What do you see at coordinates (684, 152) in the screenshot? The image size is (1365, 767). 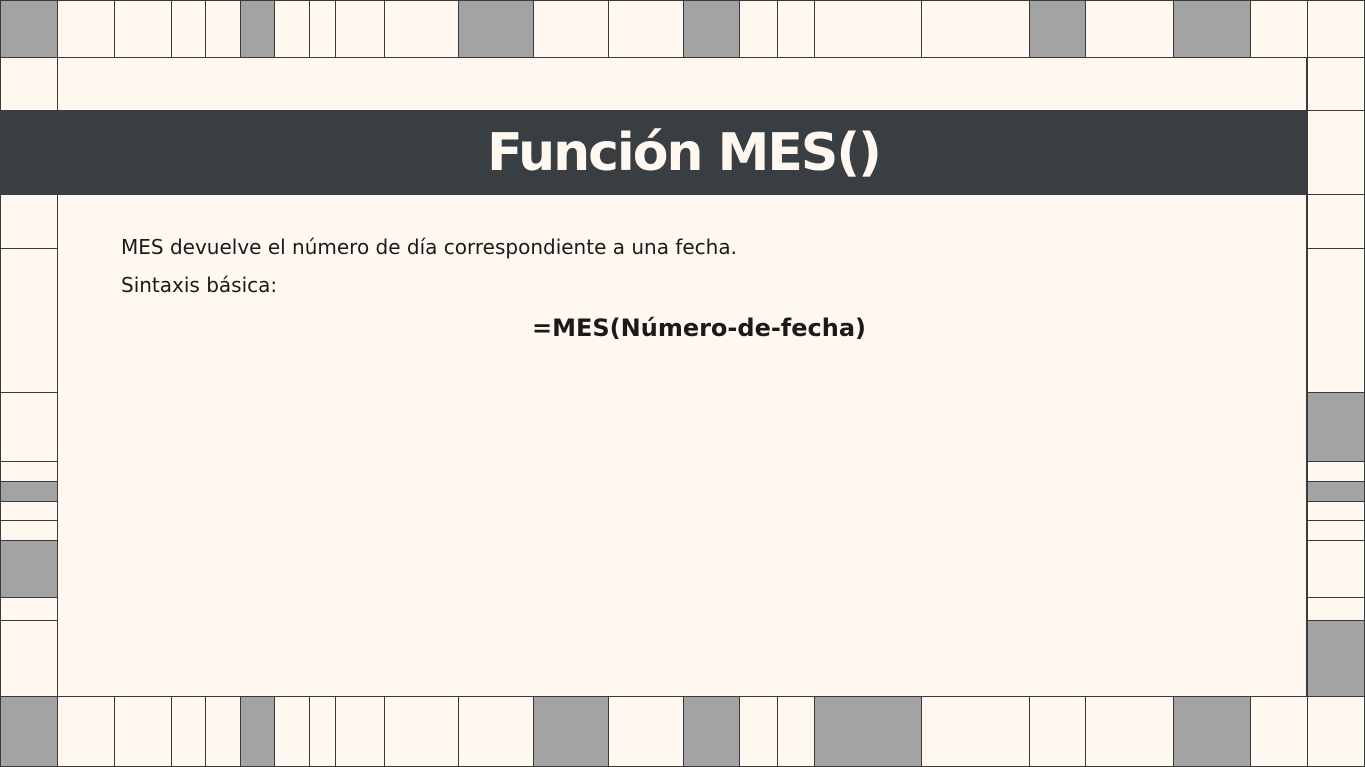 I see `slide-title: Función MES()` at bounding box center [684, 152].